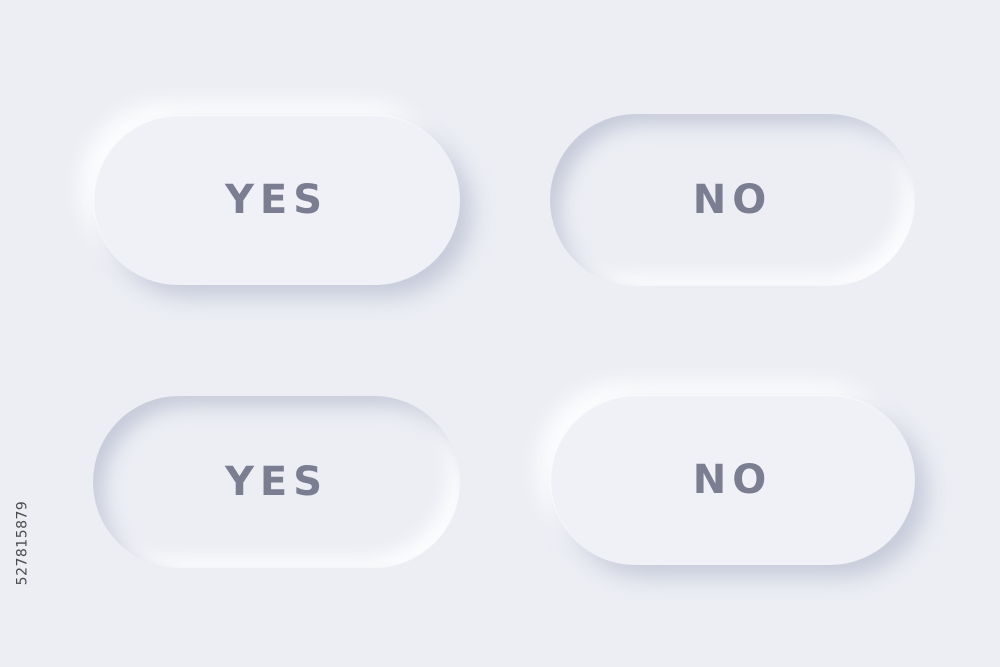  I want to click on stock-id-label: 527815879, so click(22, 543).